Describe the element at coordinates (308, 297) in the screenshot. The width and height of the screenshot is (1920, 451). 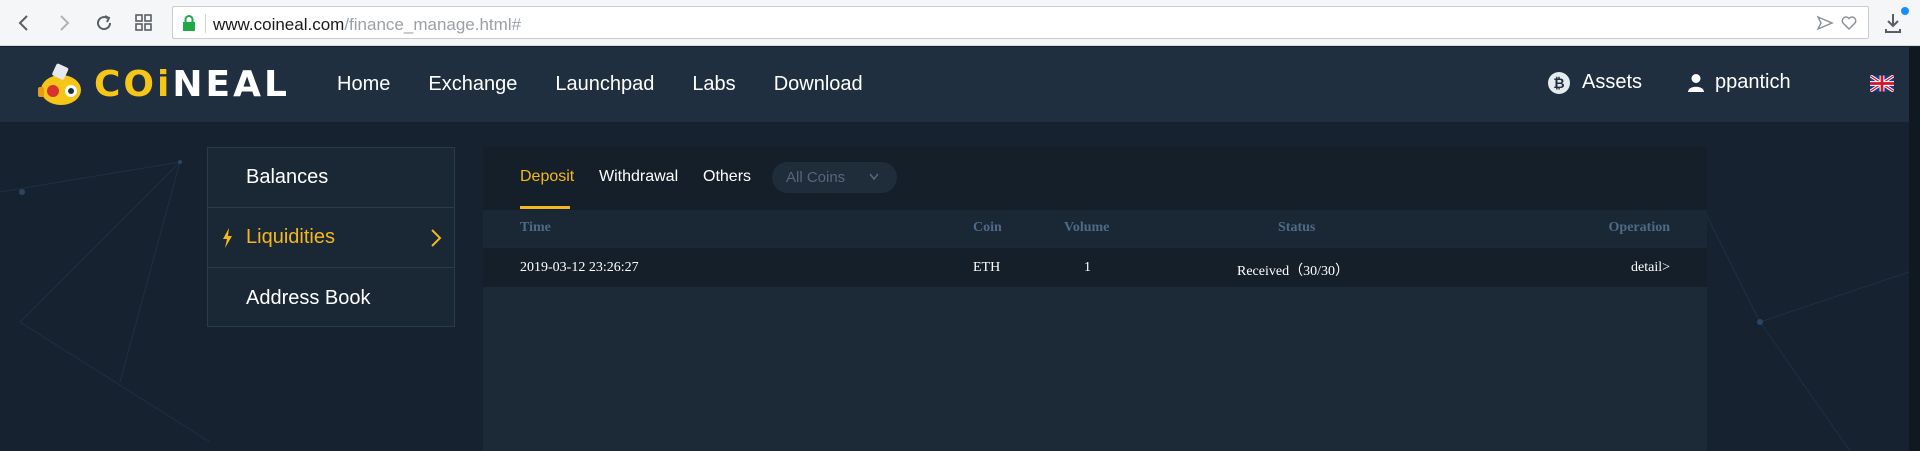
I see `sidebar-item-label: Address Book` at that location.